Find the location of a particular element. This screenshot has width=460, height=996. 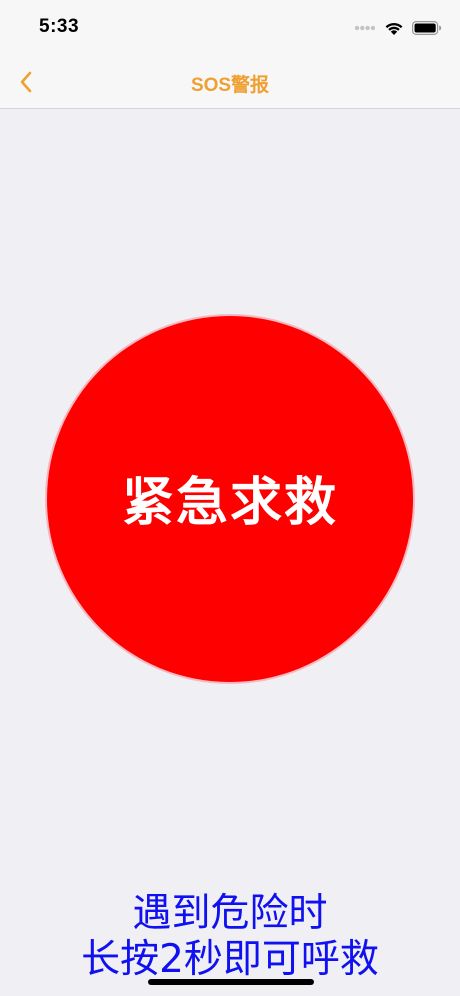

hint-text-line-1: 遇到危险时 is located at coordinates (230, 913).